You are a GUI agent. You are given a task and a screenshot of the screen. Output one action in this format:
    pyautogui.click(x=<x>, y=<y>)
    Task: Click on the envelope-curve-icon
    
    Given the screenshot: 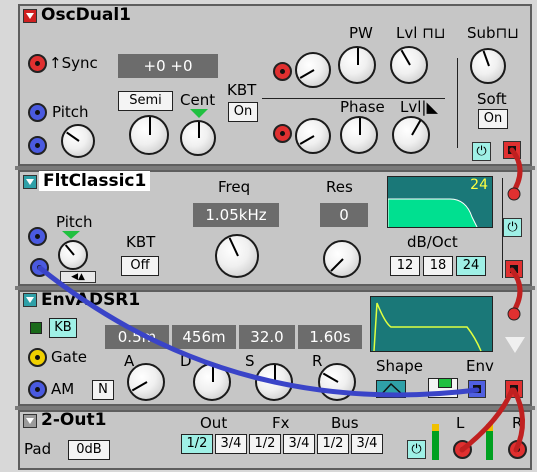 What is the action you would take?
    pyautogui.click(x=427, y=327)
    